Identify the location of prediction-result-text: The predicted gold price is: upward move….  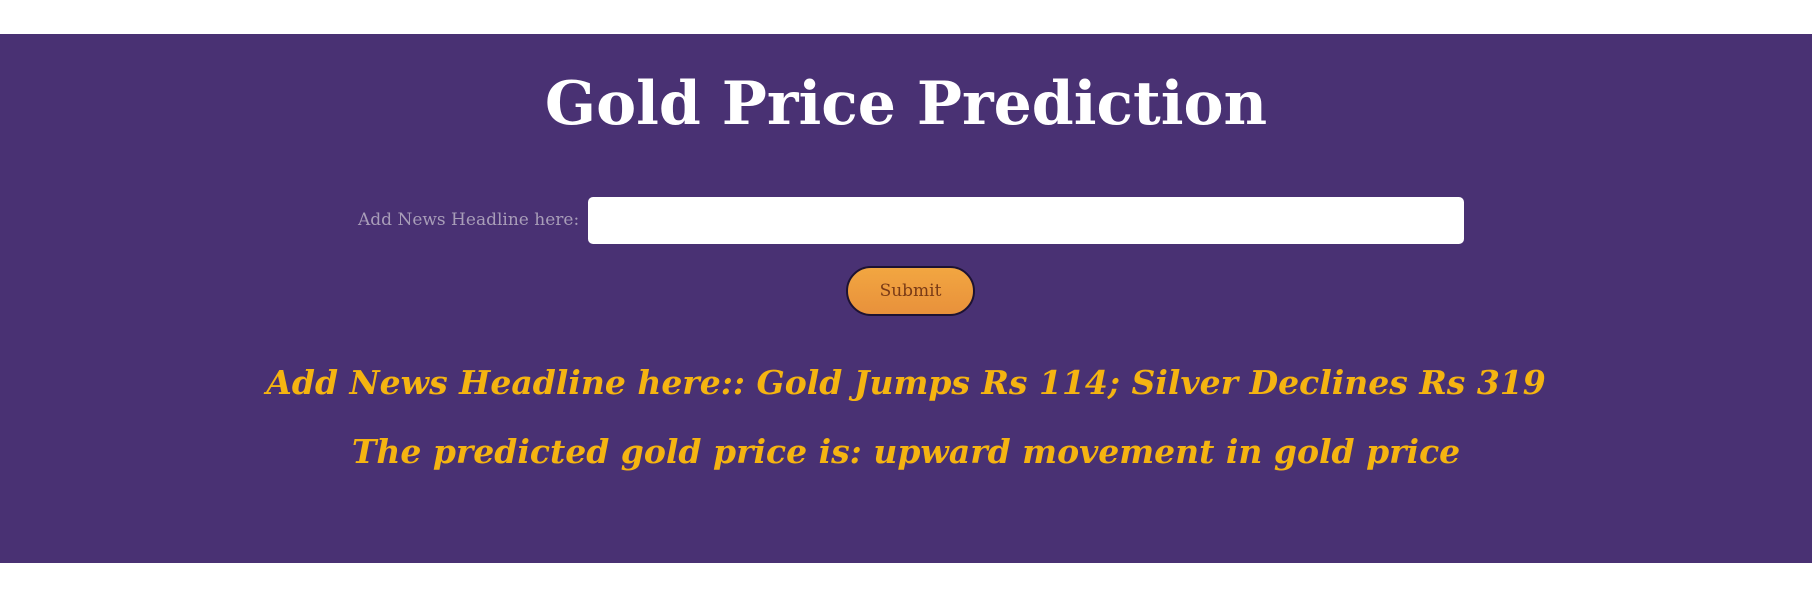
(906, 451).